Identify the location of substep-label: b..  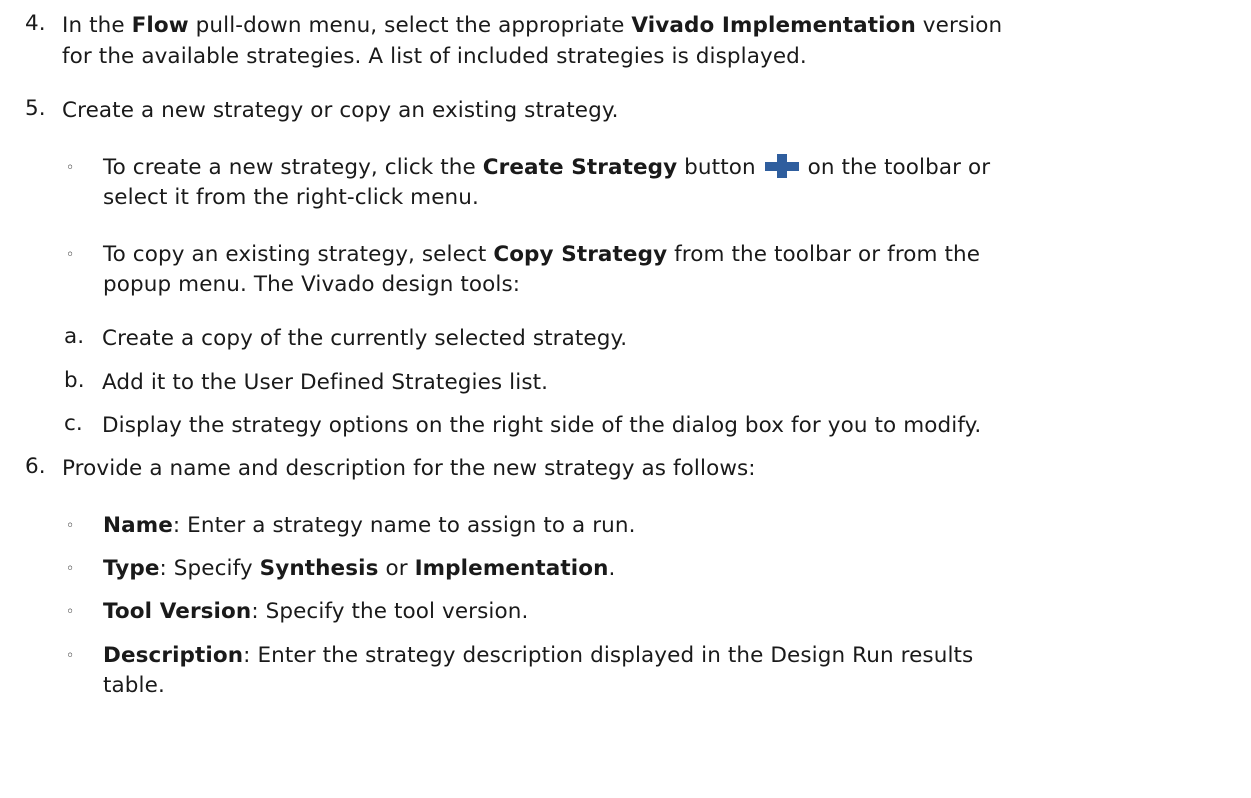
(74, 380).